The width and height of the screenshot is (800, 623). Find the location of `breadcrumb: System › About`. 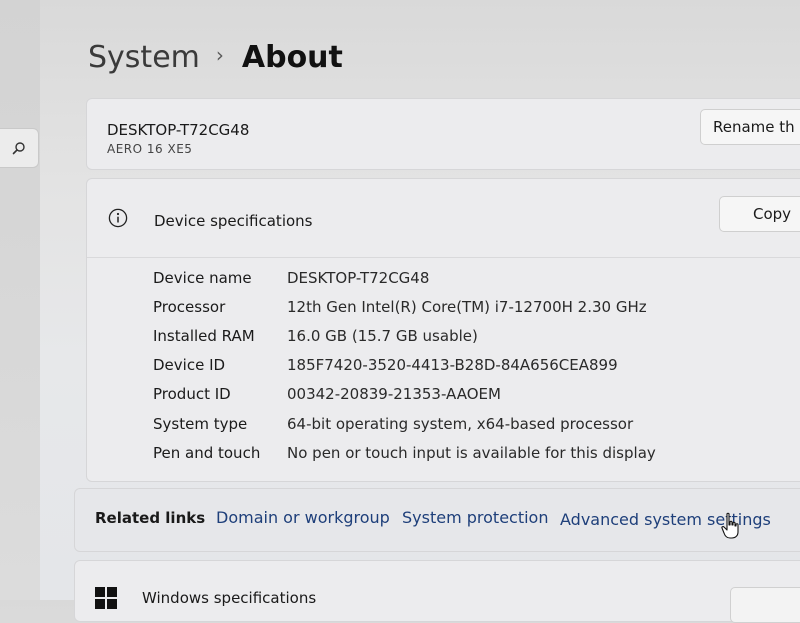

breadcrumb: System › About is located at coordinates (215, 57).